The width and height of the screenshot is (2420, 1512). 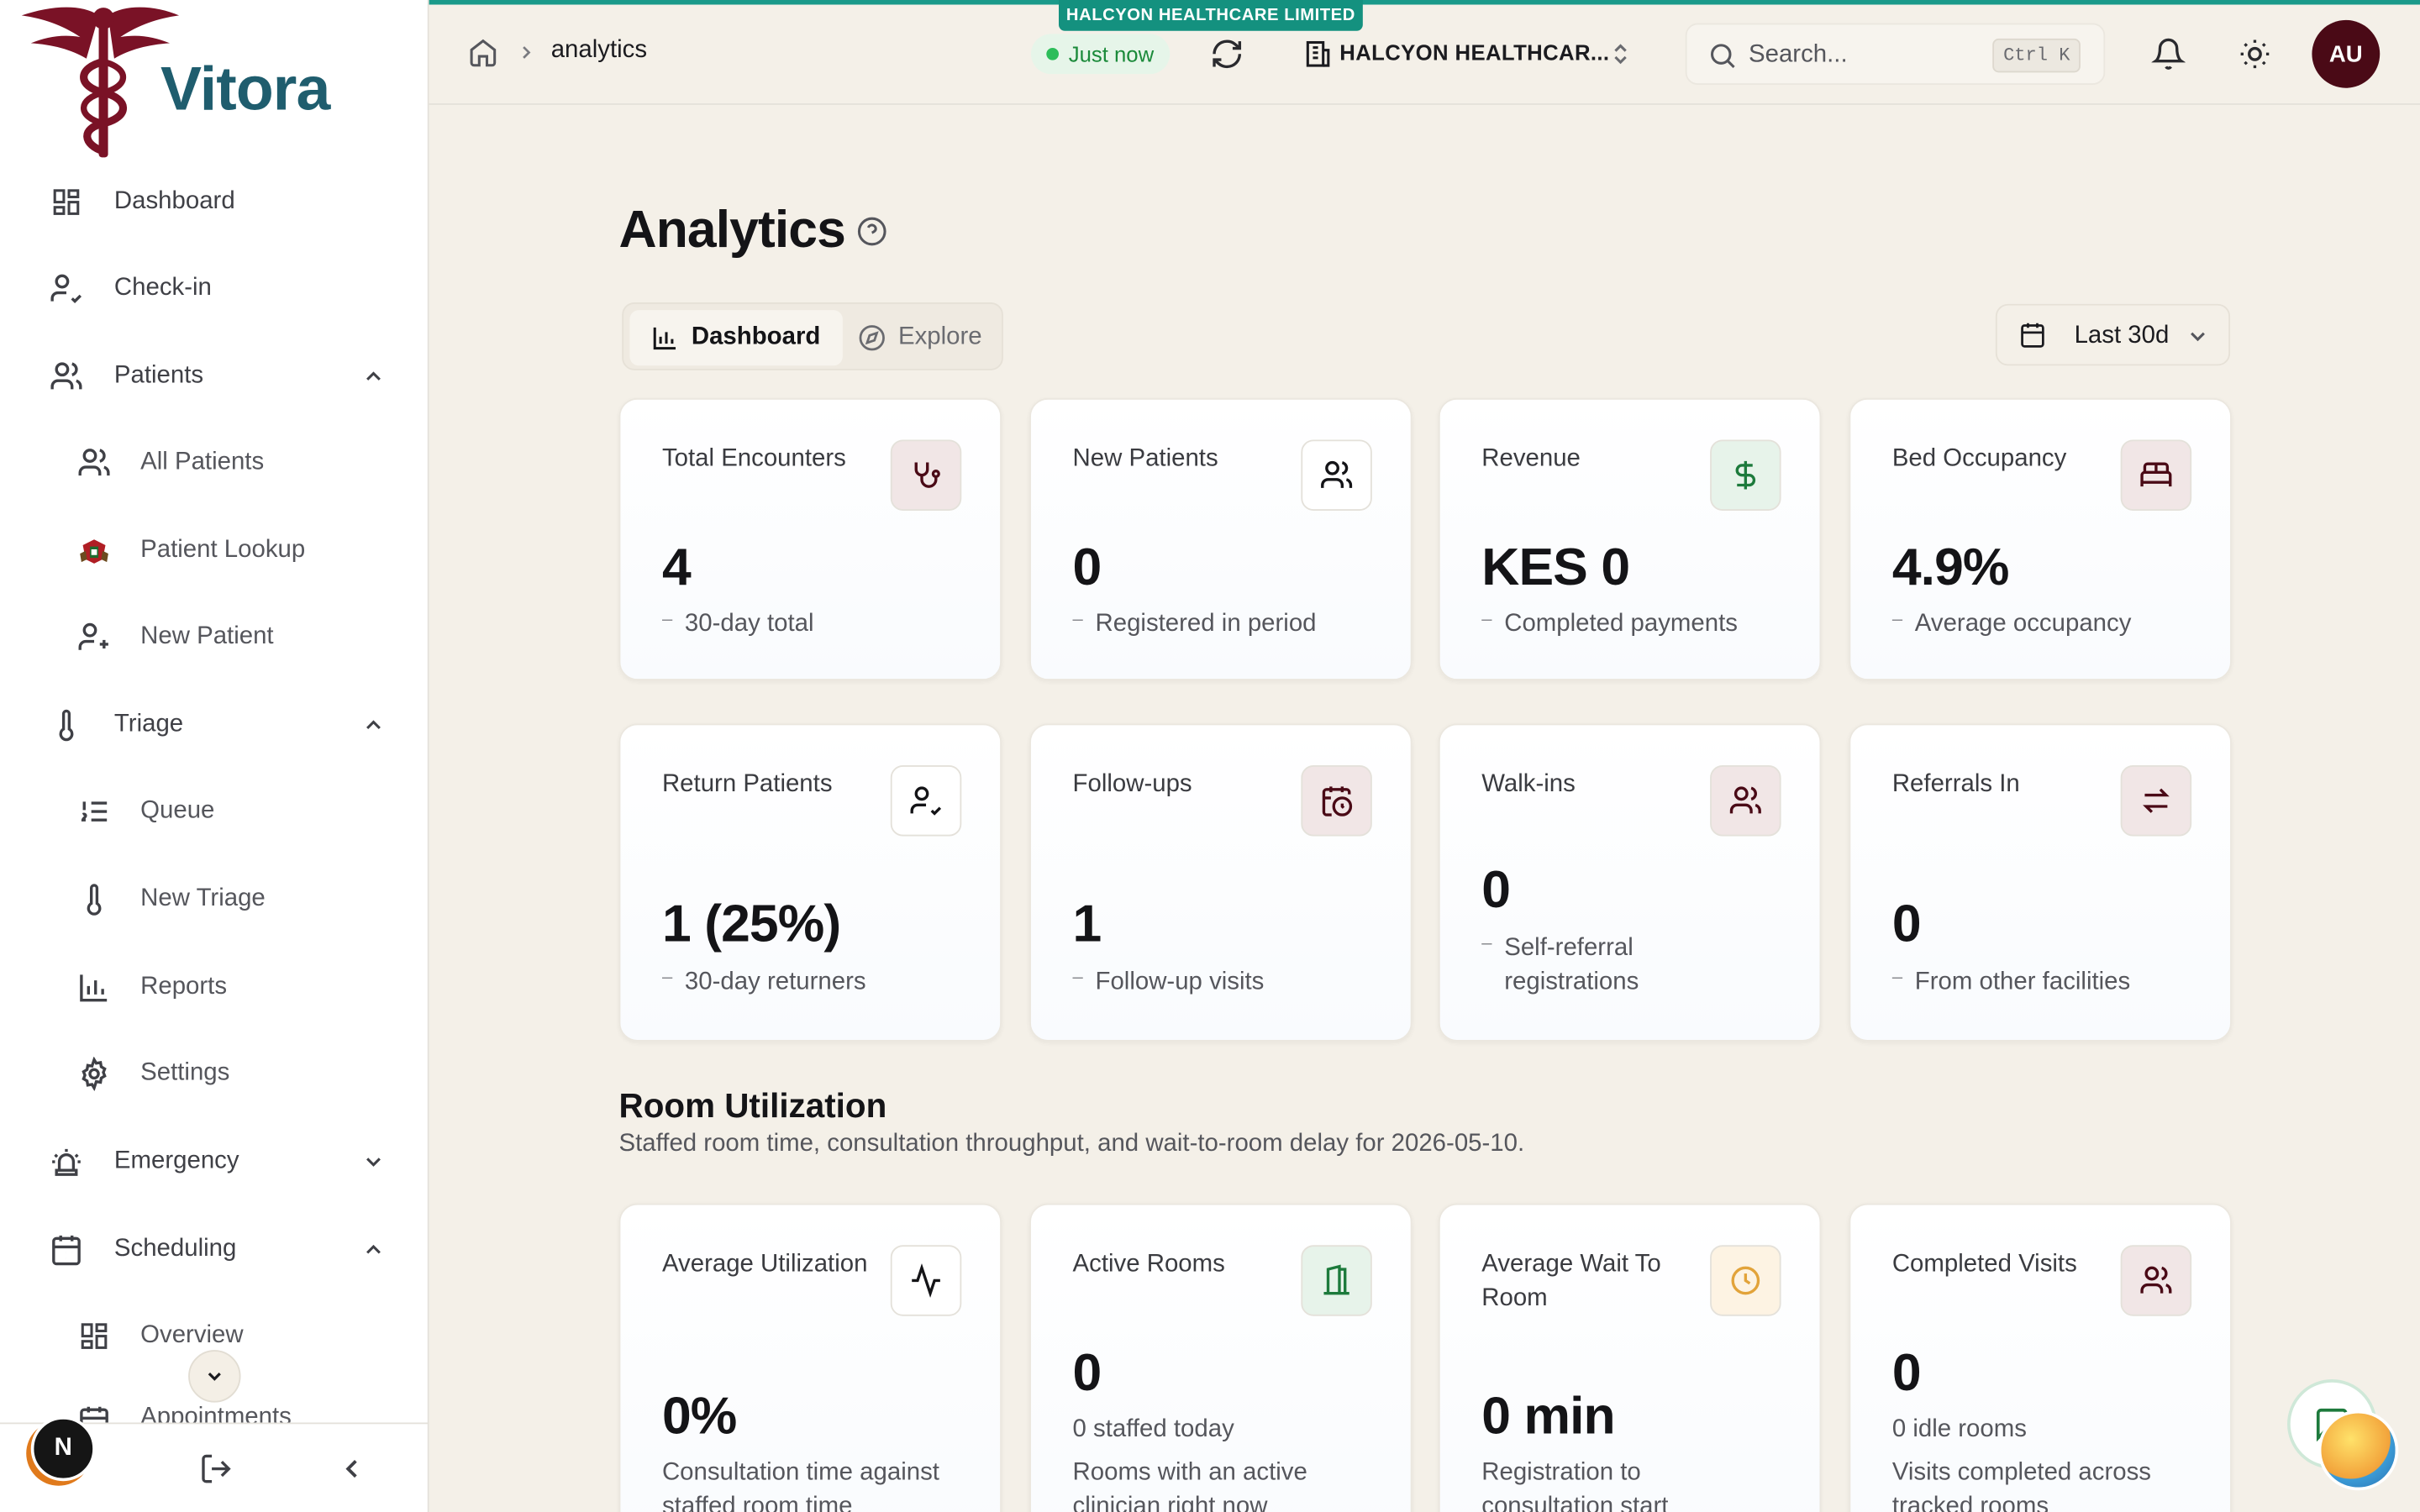 What do you see at coordinates (2346, 53) in the screenshot?
I see `user-avatar: AU` at bounding box center [2346, 53].